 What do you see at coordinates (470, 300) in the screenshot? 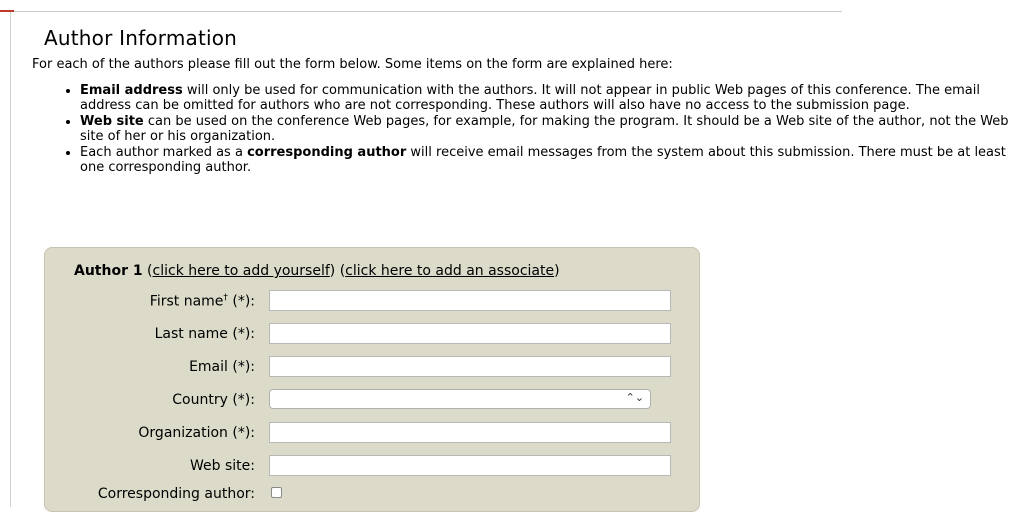
I see `first-name-field` at bounding box center [470, 300].